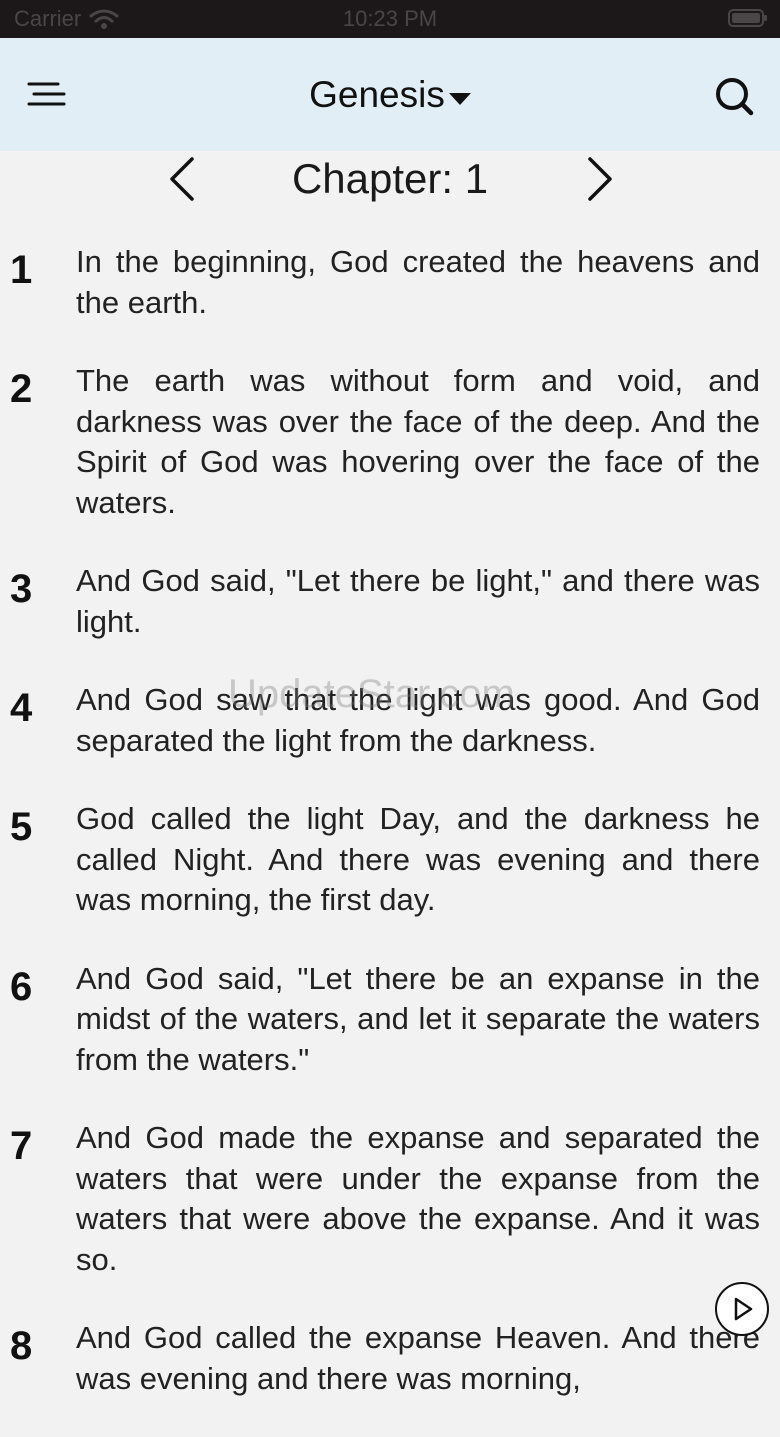 This screenshot has width=780, height=1437. I want to click on next-chapter-button, so click(600, 179).